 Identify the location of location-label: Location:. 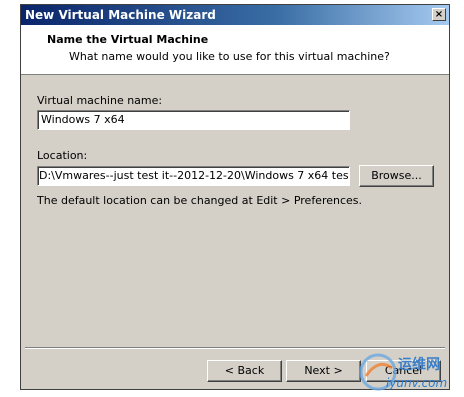
(62, 155).